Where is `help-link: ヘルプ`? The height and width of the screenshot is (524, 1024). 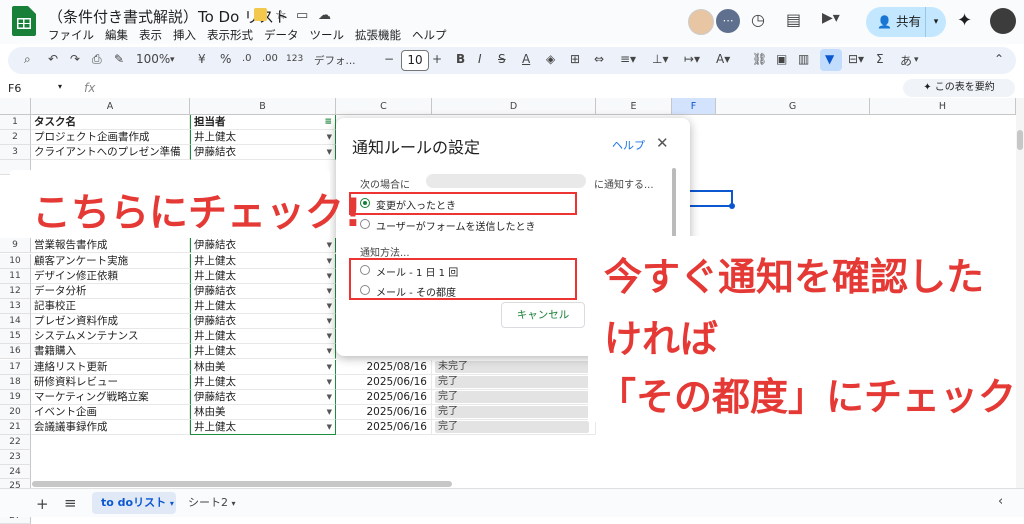
help-link: ヘルプ is located at coordinates (628, 145).